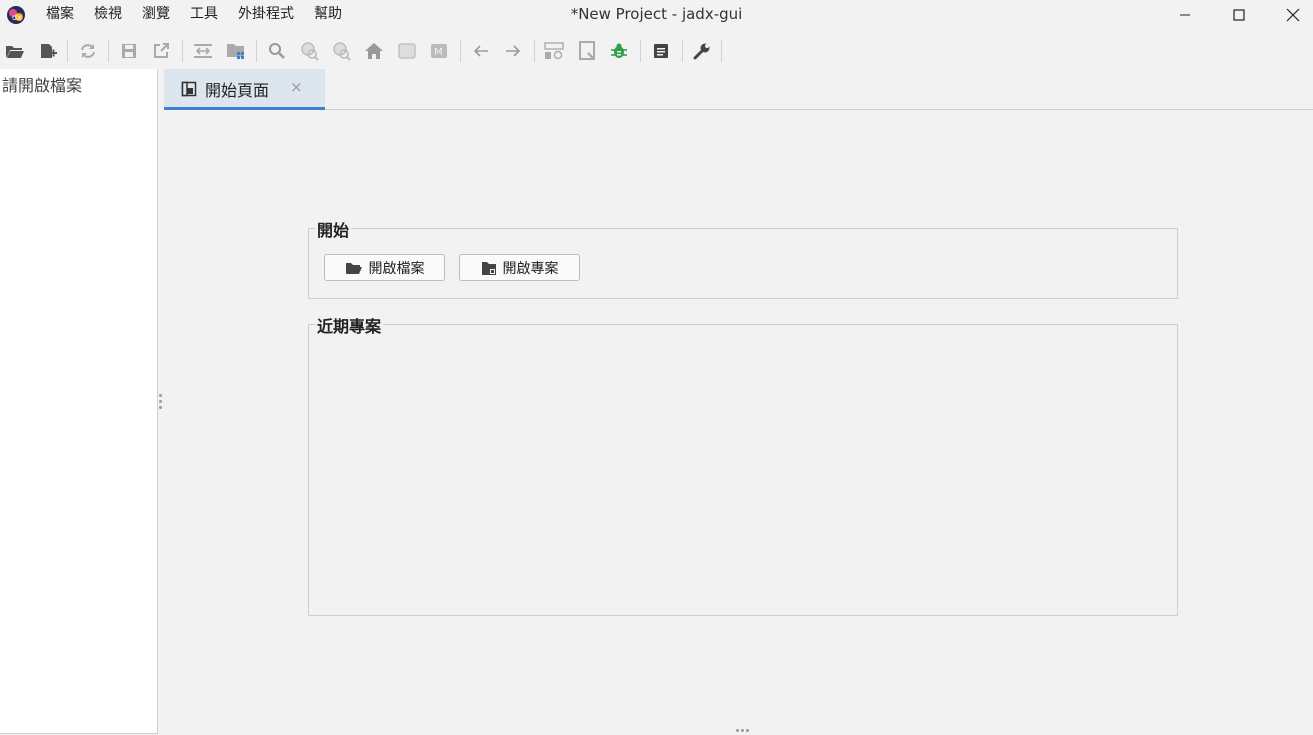  What do you see at coordinates (554, 51) in the screenshot?
I see `deobfuscation-icon` at bounding box center [554, 51].